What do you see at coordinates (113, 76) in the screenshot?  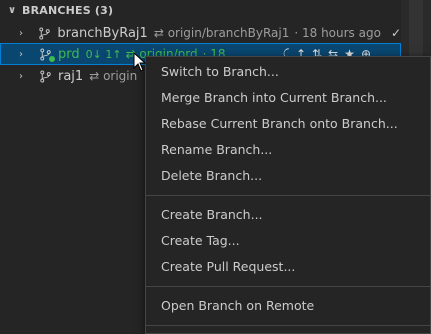 I see `branch-upstream: ⇄ origin` at bounding box center [113, 76].